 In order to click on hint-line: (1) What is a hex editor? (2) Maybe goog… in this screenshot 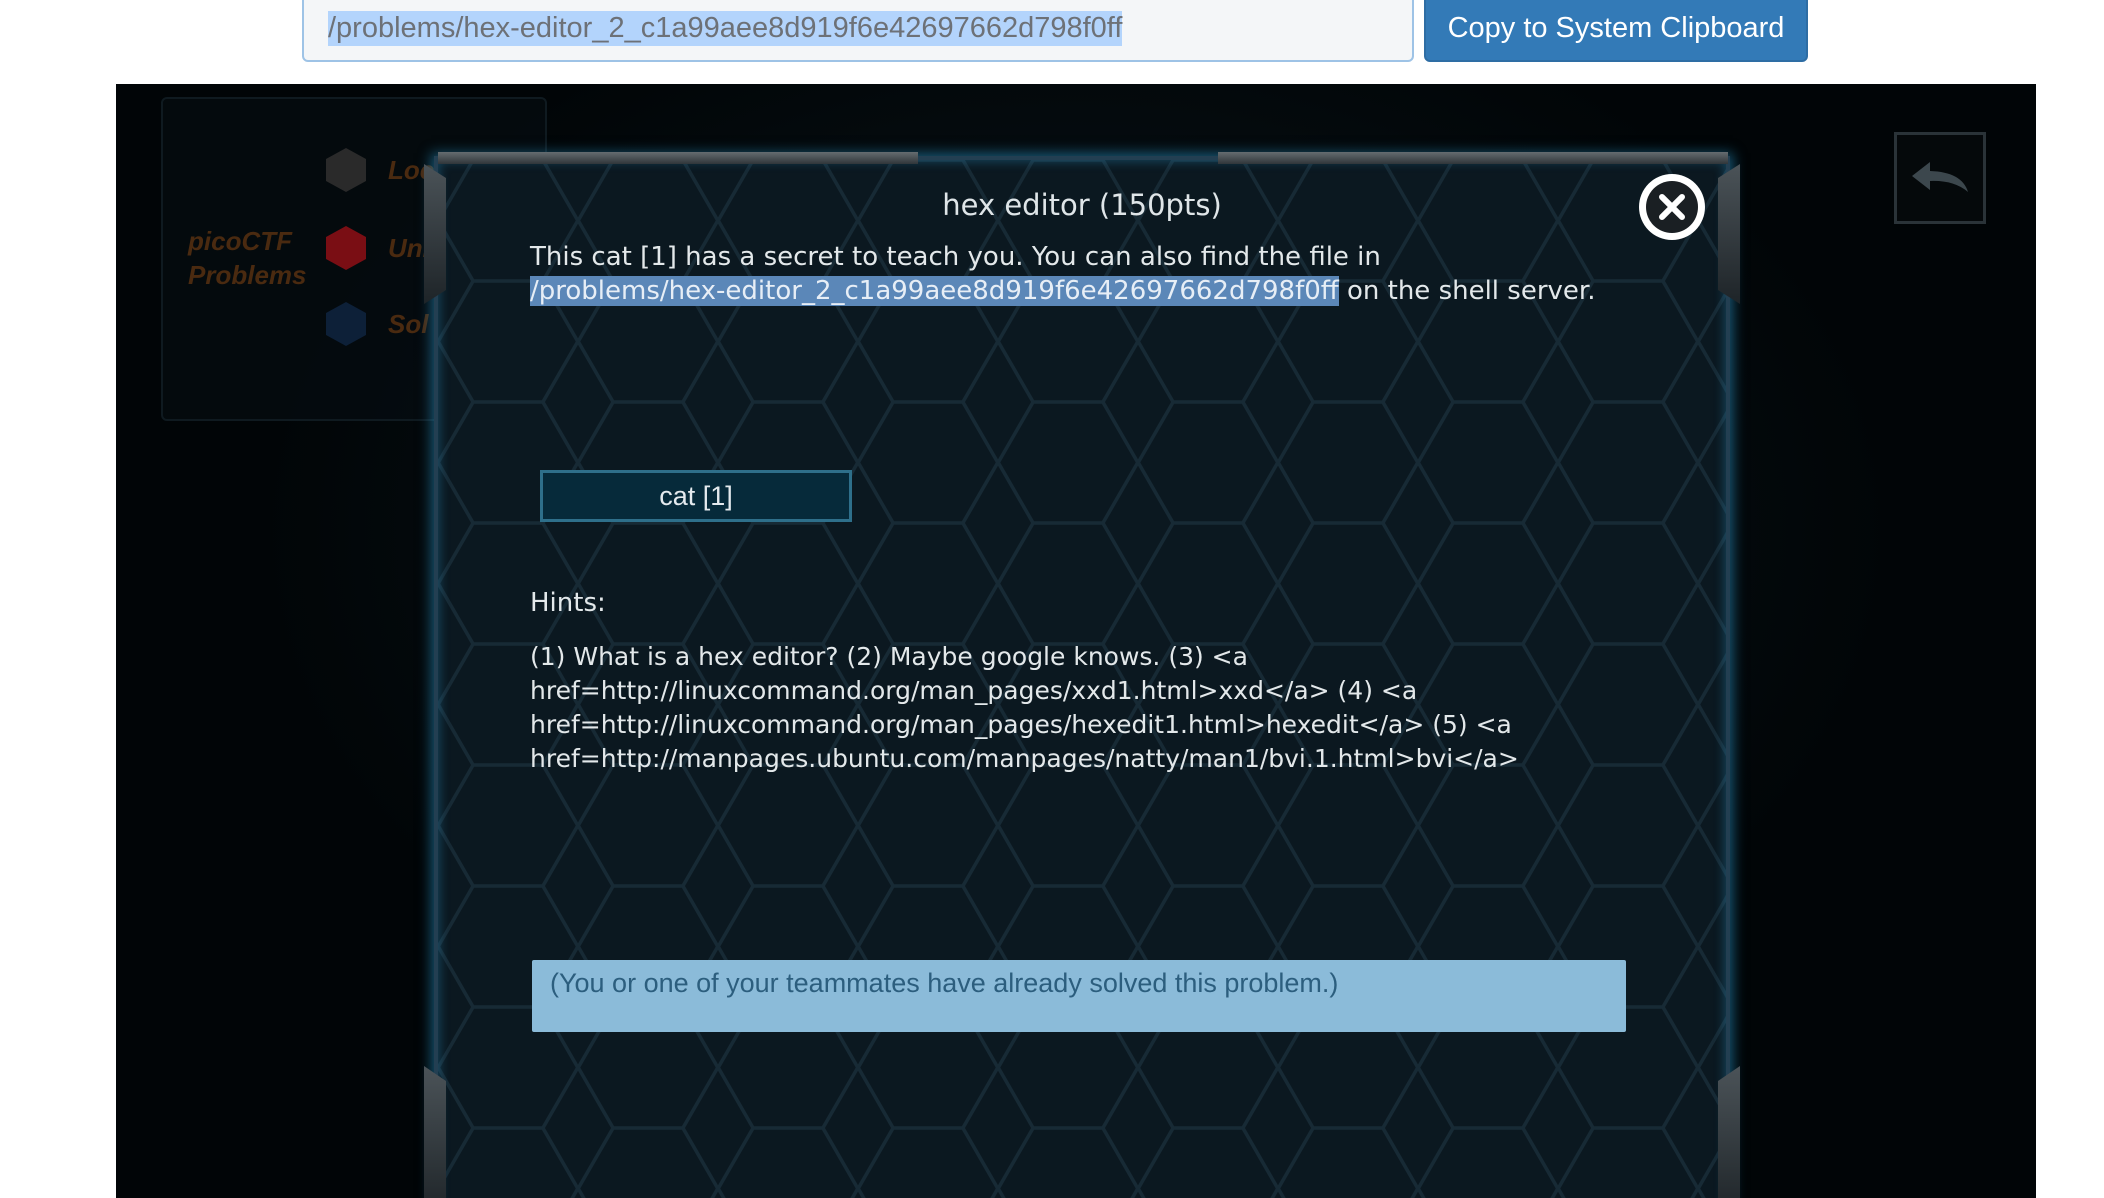, I will do `click(889, 656)`.